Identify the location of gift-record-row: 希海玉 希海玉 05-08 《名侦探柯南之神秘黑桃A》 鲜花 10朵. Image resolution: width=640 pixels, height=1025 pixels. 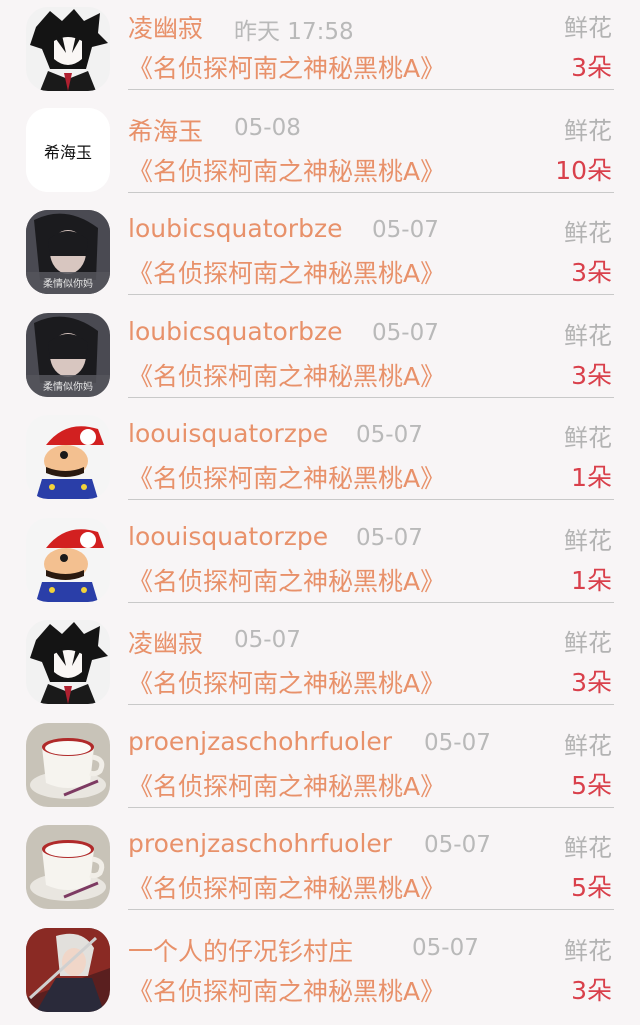
(320, 154).